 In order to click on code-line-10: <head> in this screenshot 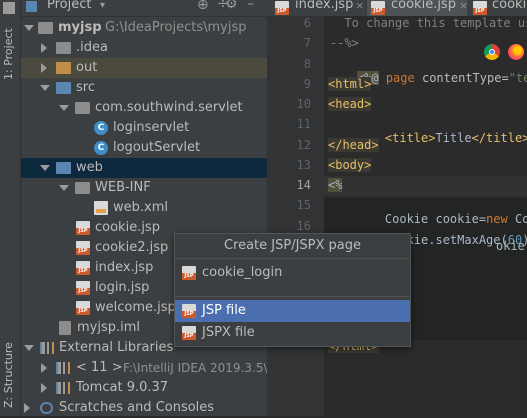, I will do `click(350, 104)`.